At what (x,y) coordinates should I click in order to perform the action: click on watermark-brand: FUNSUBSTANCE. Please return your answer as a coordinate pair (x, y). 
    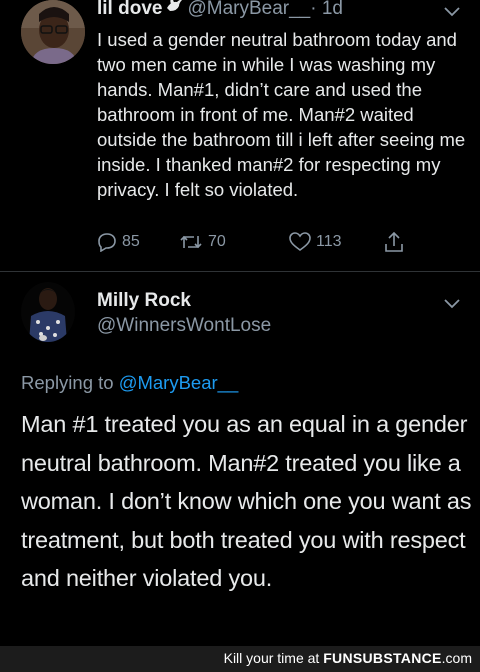
    Looking at the image, I should click on (382, 658).